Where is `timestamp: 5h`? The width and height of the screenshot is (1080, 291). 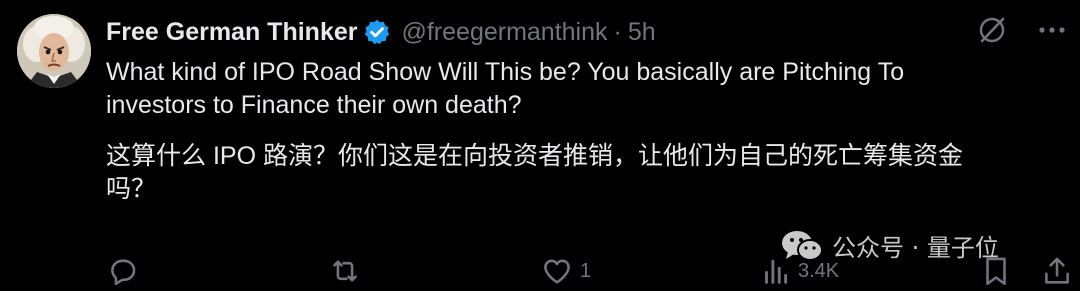
timestamp: 5h is located at coordinates (642, 32).